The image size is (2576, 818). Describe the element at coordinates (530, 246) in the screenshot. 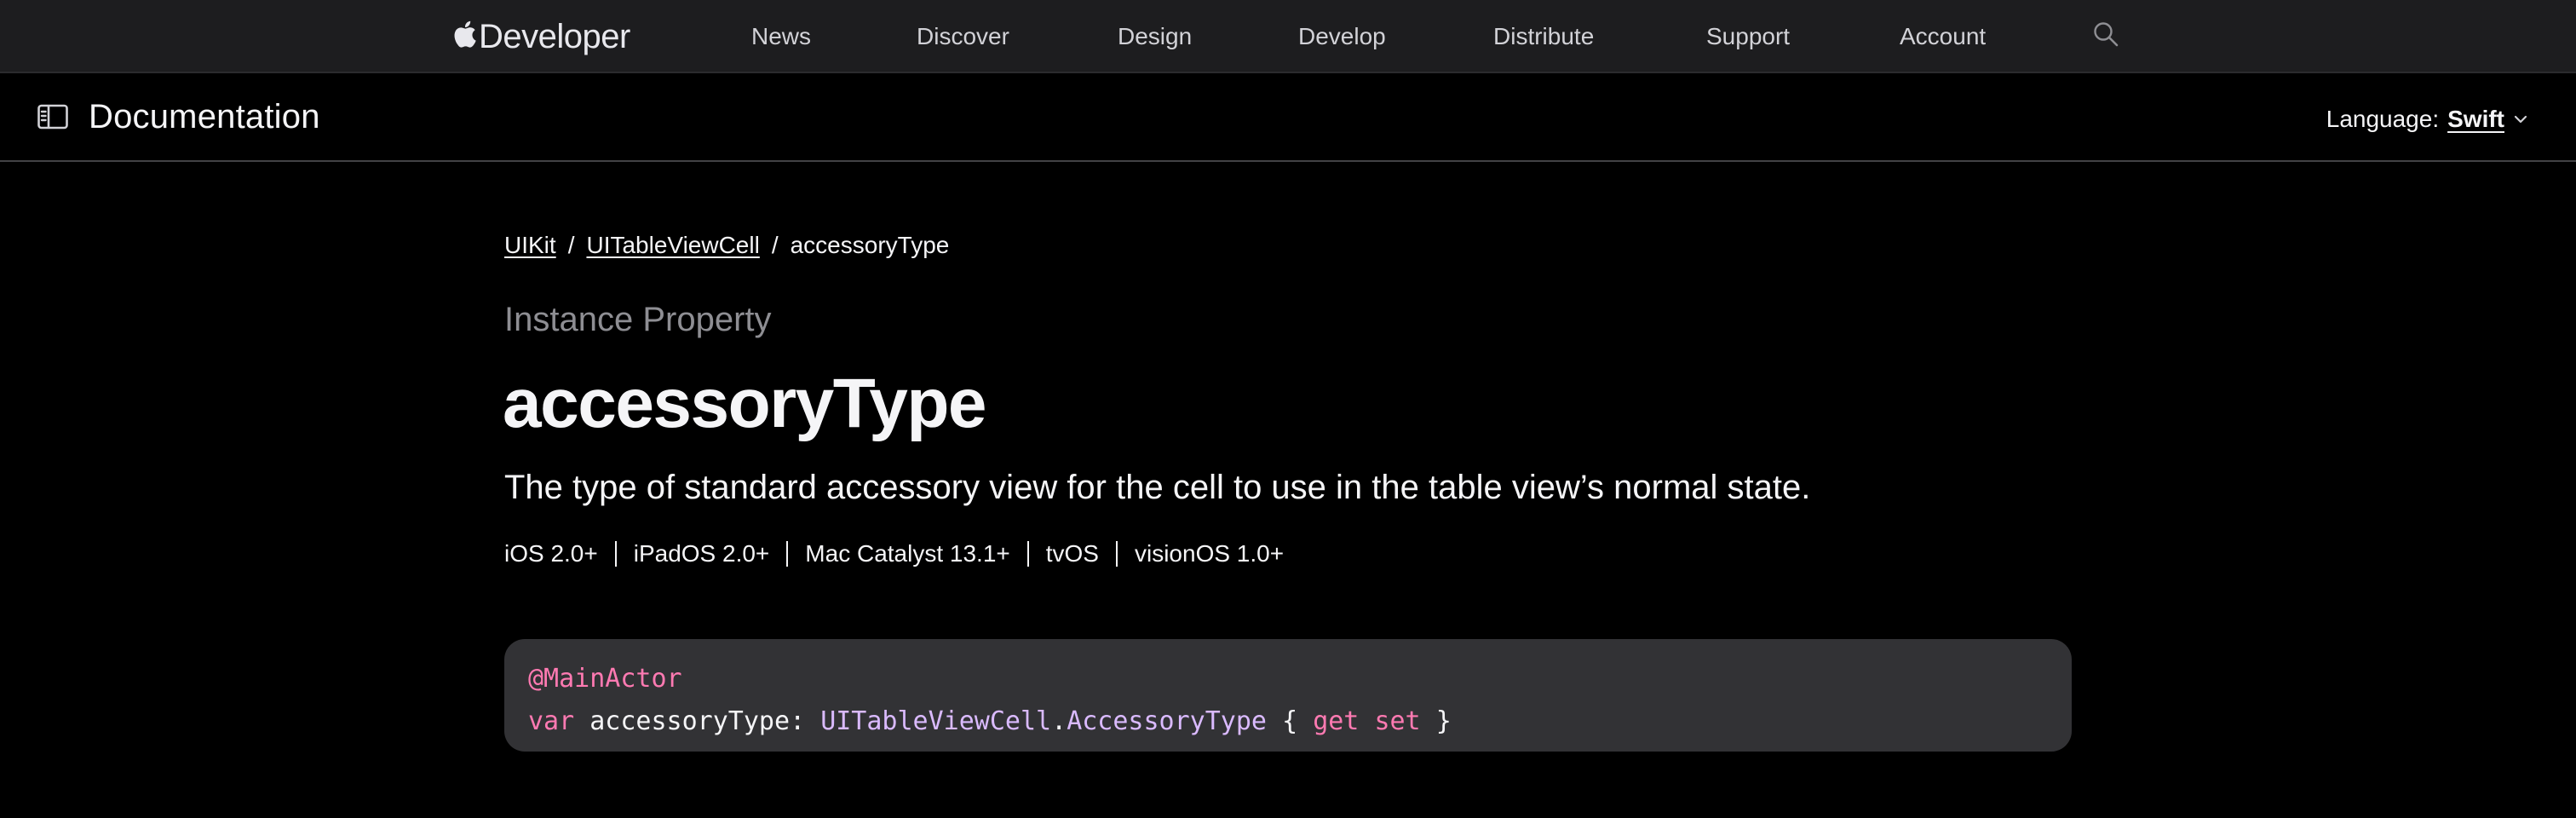

I see `breadcrumb-link-uikit: UIKit` at that location.